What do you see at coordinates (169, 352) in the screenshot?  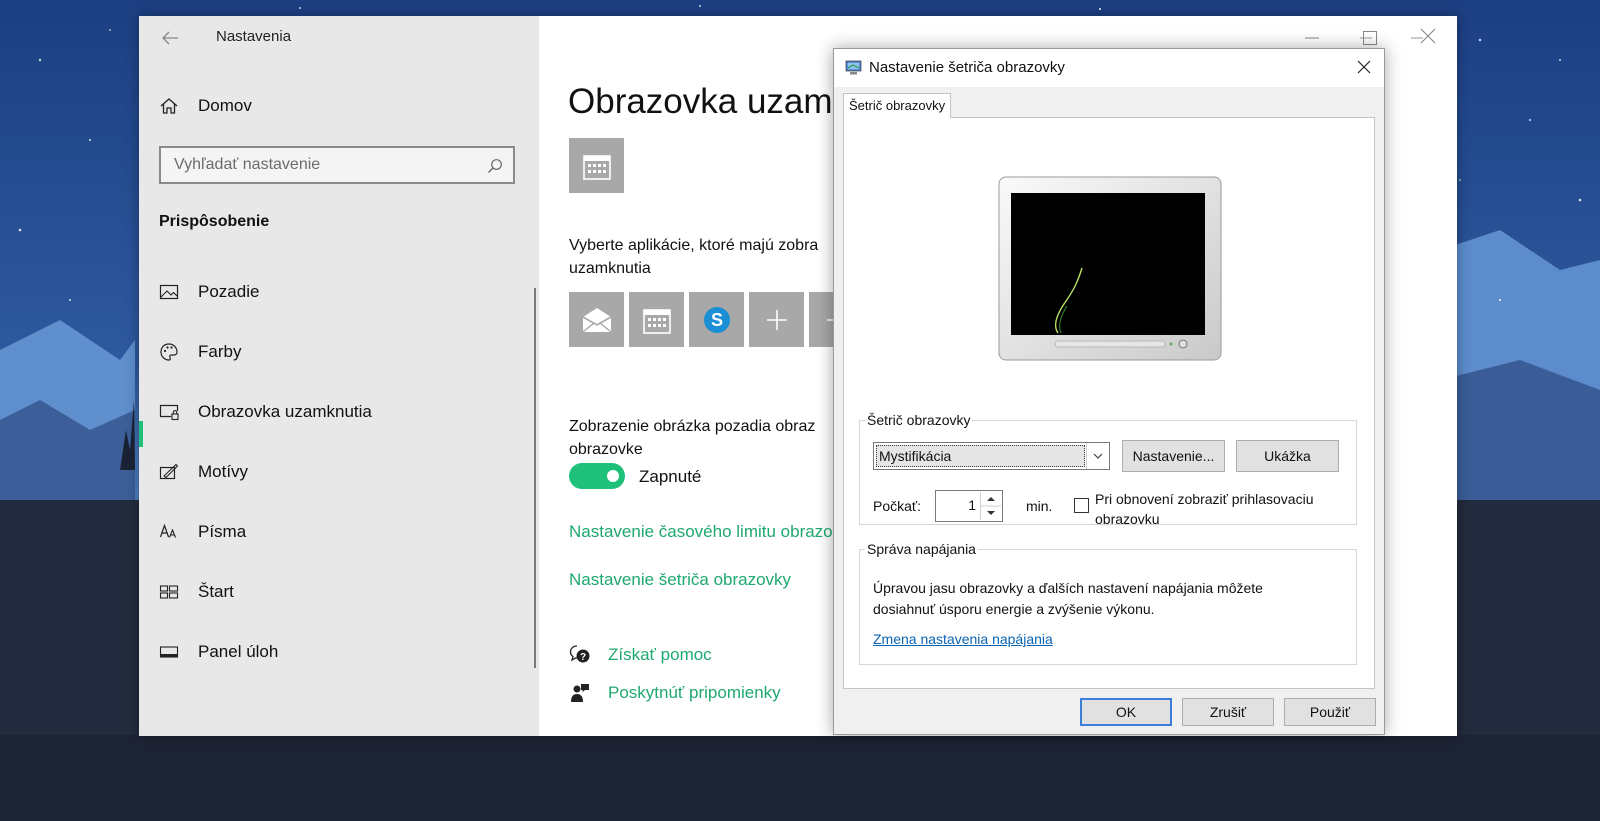 I see `palette-icon` at bounding box center [169, 352].